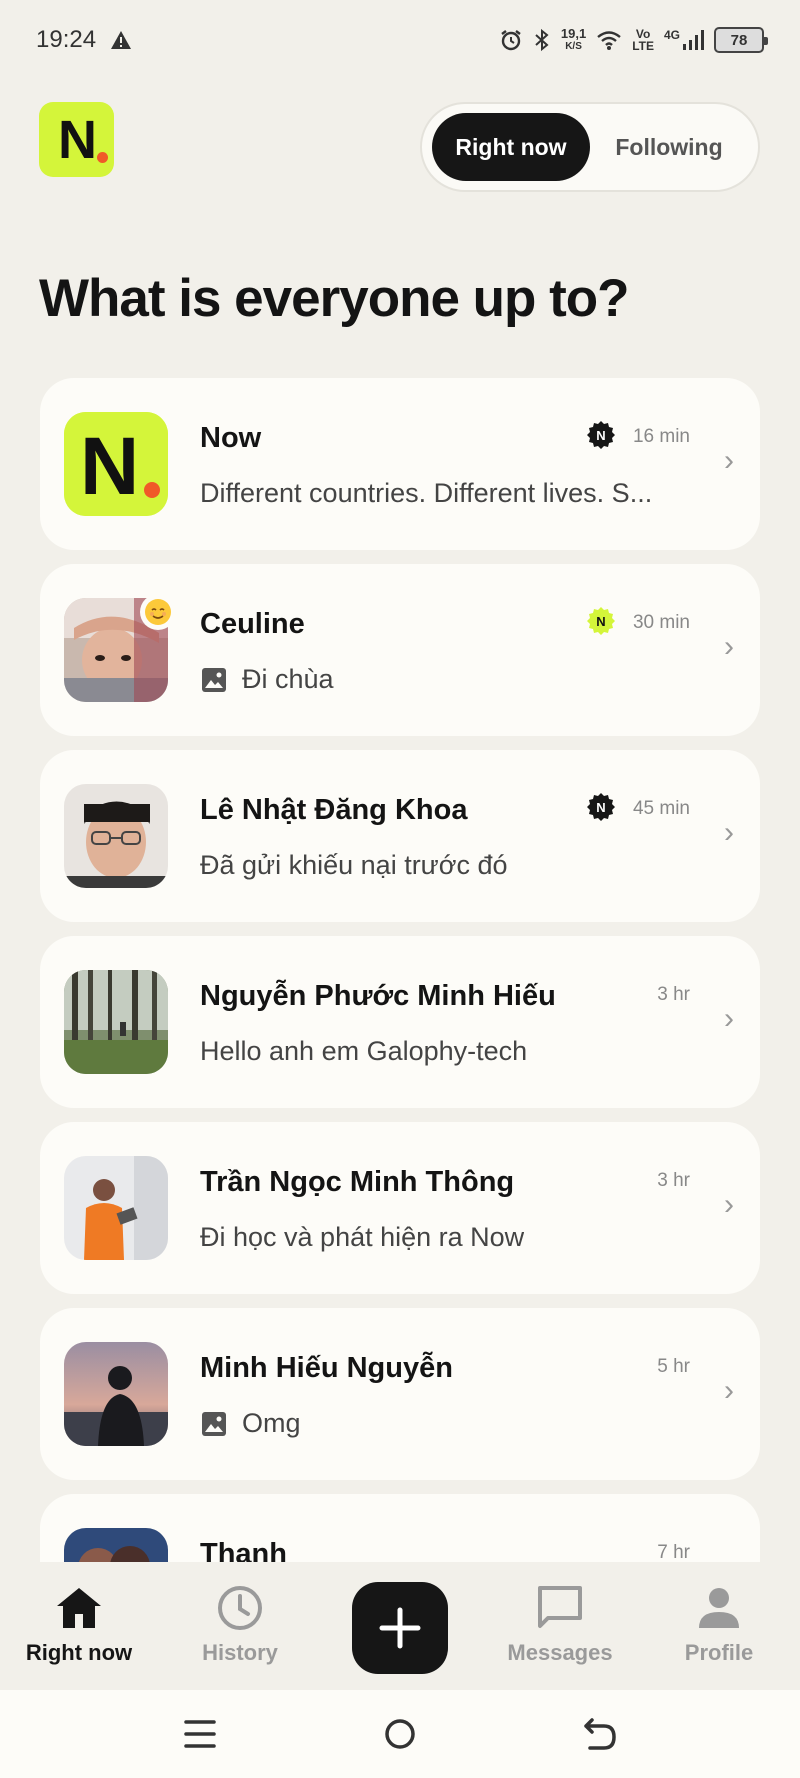 Image resolution: width=800 pixels, height=1778 pixels. What do you see at coordinates (560, 1652) in the screenshot?
I see `nav-label: Messages` at bounding box center [560, 1652].